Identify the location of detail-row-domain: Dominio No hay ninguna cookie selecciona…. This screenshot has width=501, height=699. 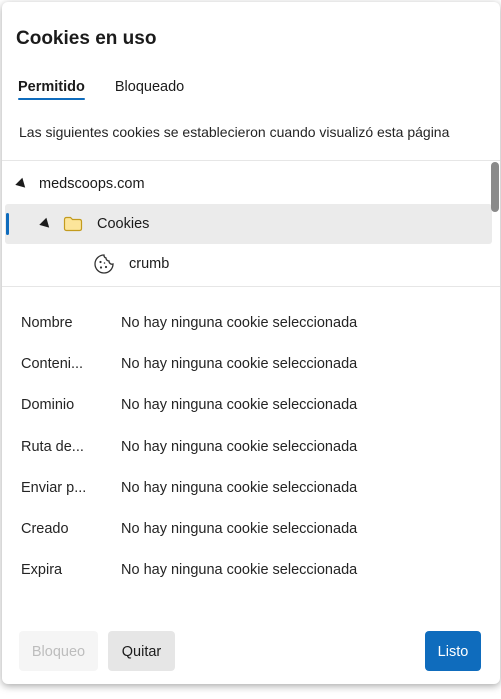
(251, 405).